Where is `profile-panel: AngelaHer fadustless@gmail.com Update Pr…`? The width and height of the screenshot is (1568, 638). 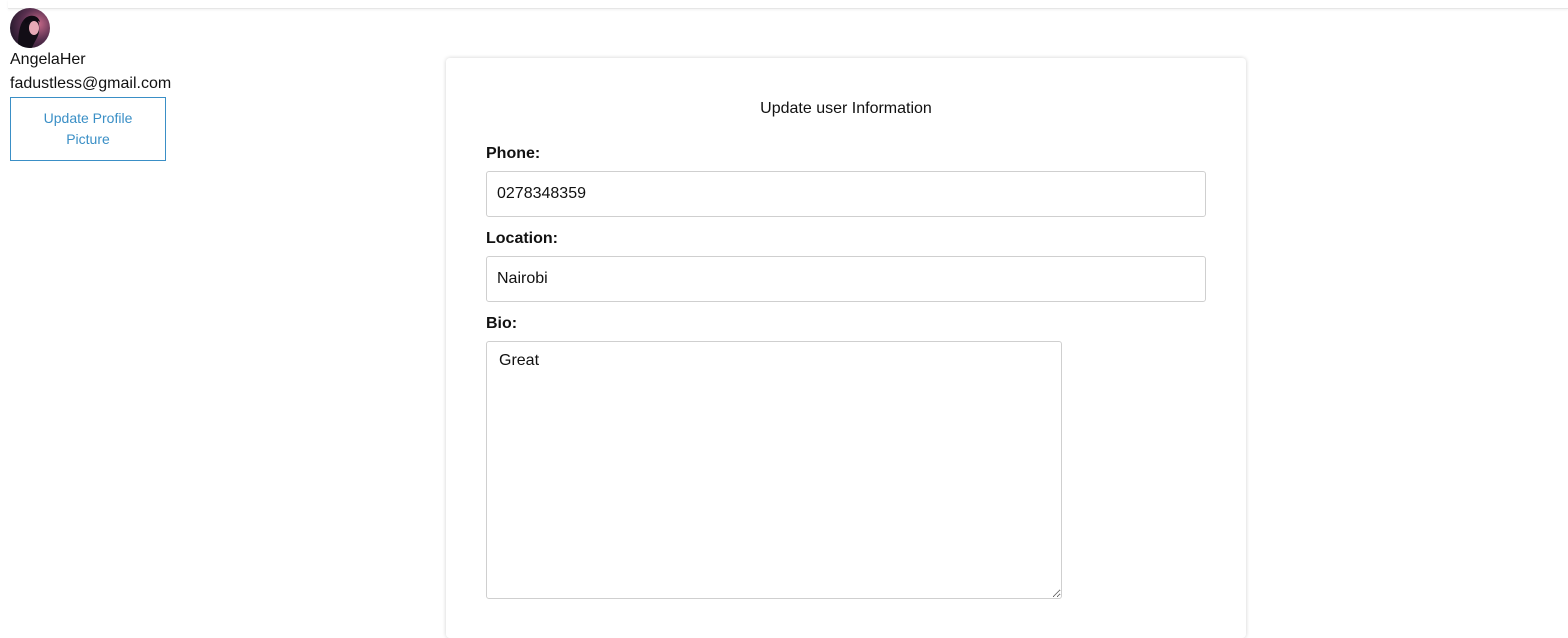
profile-panel: AngelaHer fadustless@gmail.com Update Pr… is located at coordinates (110, 84).